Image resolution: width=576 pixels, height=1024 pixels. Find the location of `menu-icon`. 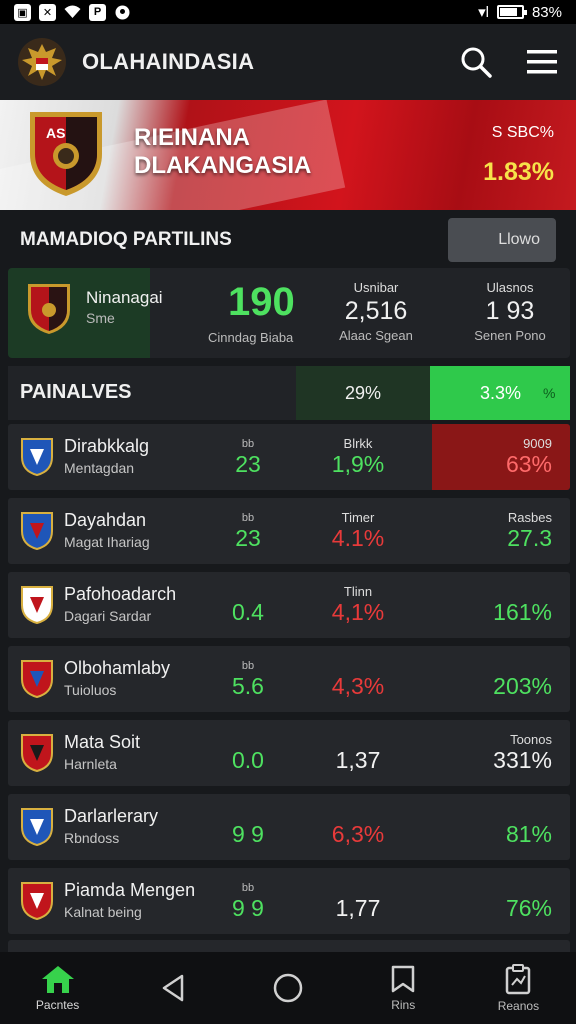

menu-icon is located at coordinates (542, 62).